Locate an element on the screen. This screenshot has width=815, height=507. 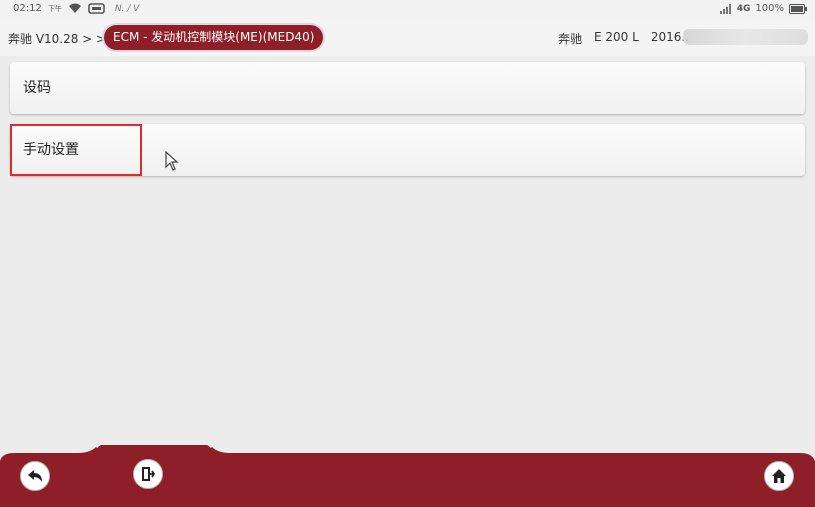
breadcrumb-current: ECM - 发动机控制模块(ME)(MED40) is located at coordinates (214, 37).